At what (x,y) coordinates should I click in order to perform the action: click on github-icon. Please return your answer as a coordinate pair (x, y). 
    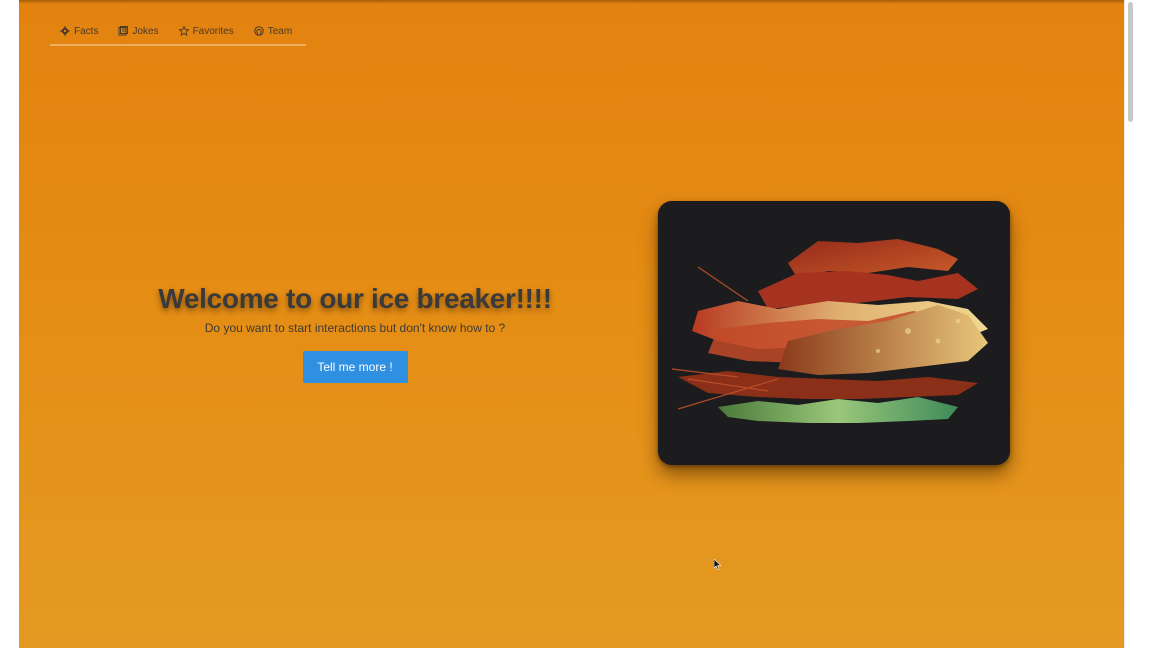
    Looking at the image, I should click on (258, 31).